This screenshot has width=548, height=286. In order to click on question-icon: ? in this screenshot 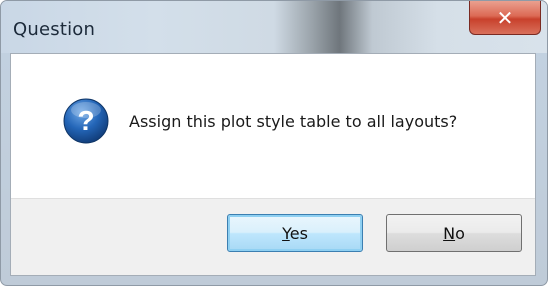, I will do `click(86, 121)`.